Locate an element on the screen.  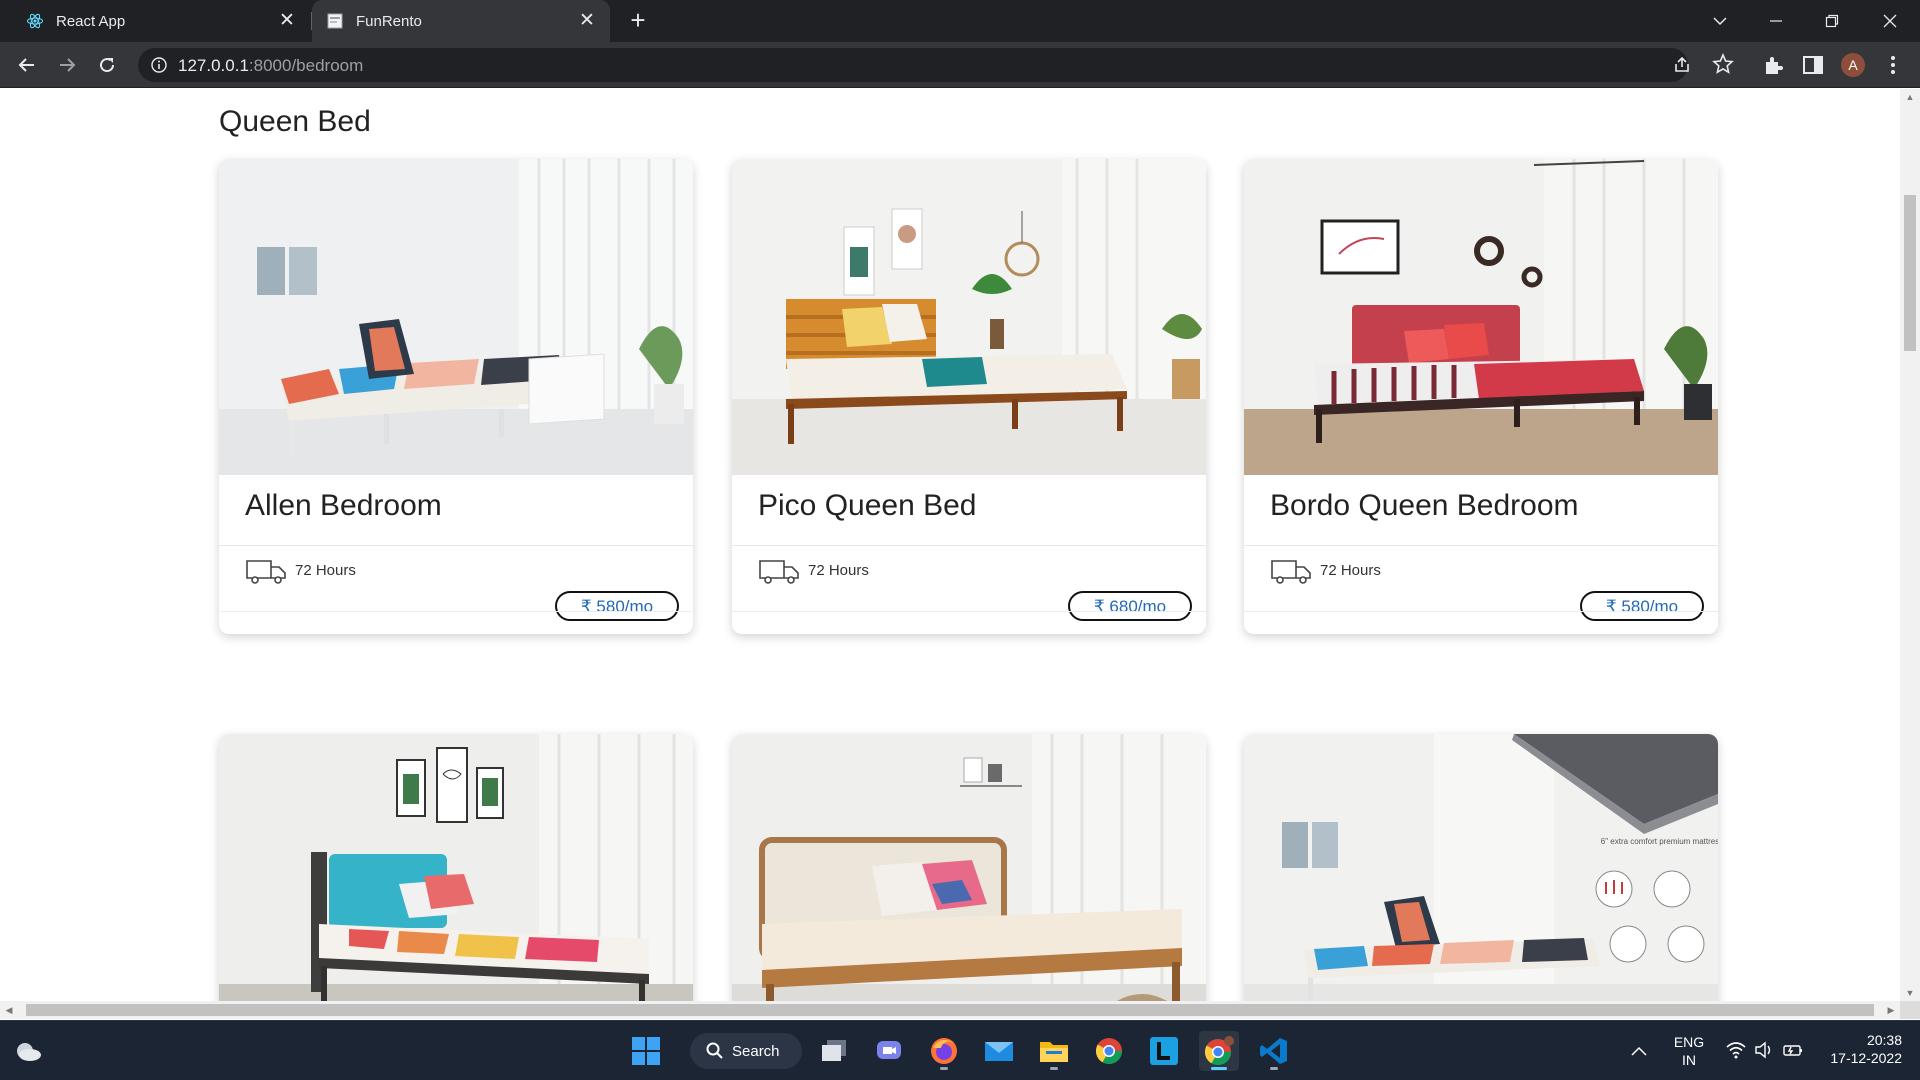
scroll-up-arrow-icon: ▲ is located at coordinates (1910, 97).